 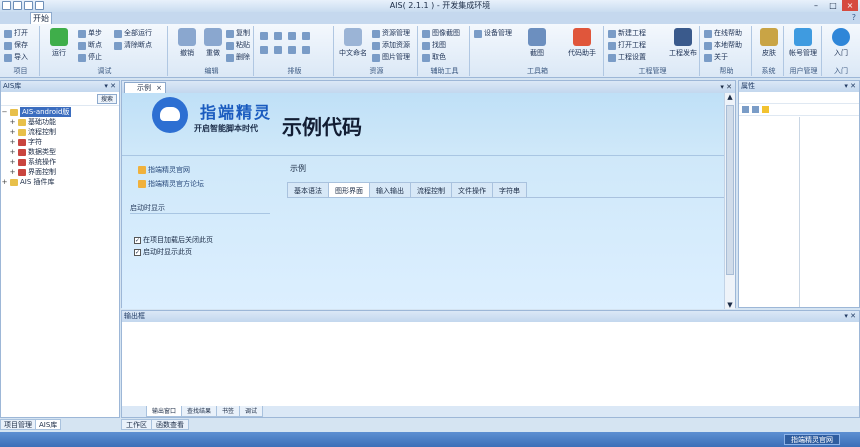 What do you see at coordinates (472, 190) in the screenshot?
I see `example-tab: 文件操作` at bounding box center [472, 190].